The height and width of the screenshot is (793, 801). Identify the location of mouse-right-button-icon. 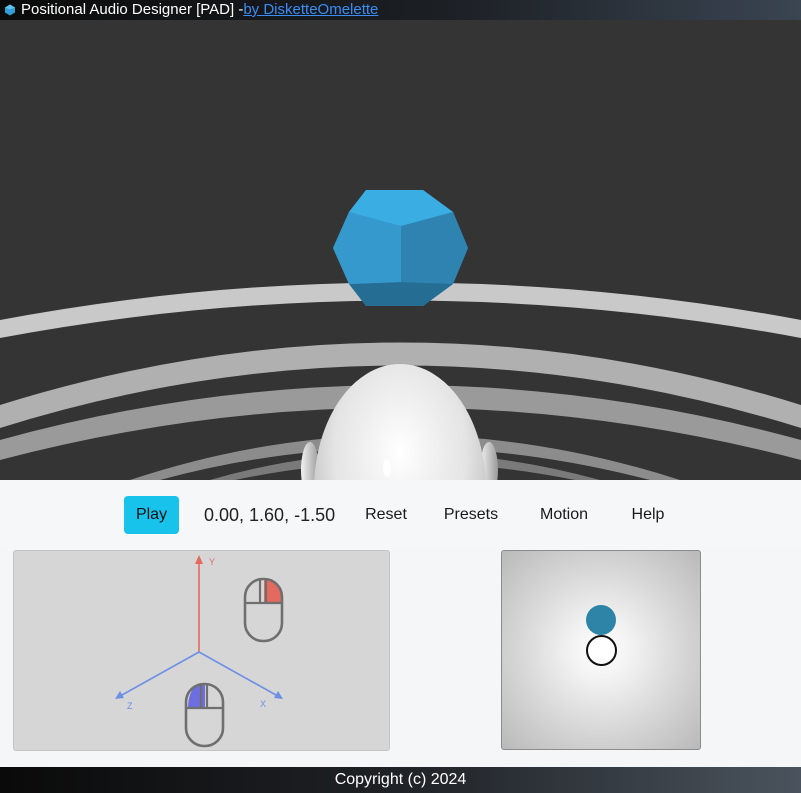
(263, 610).